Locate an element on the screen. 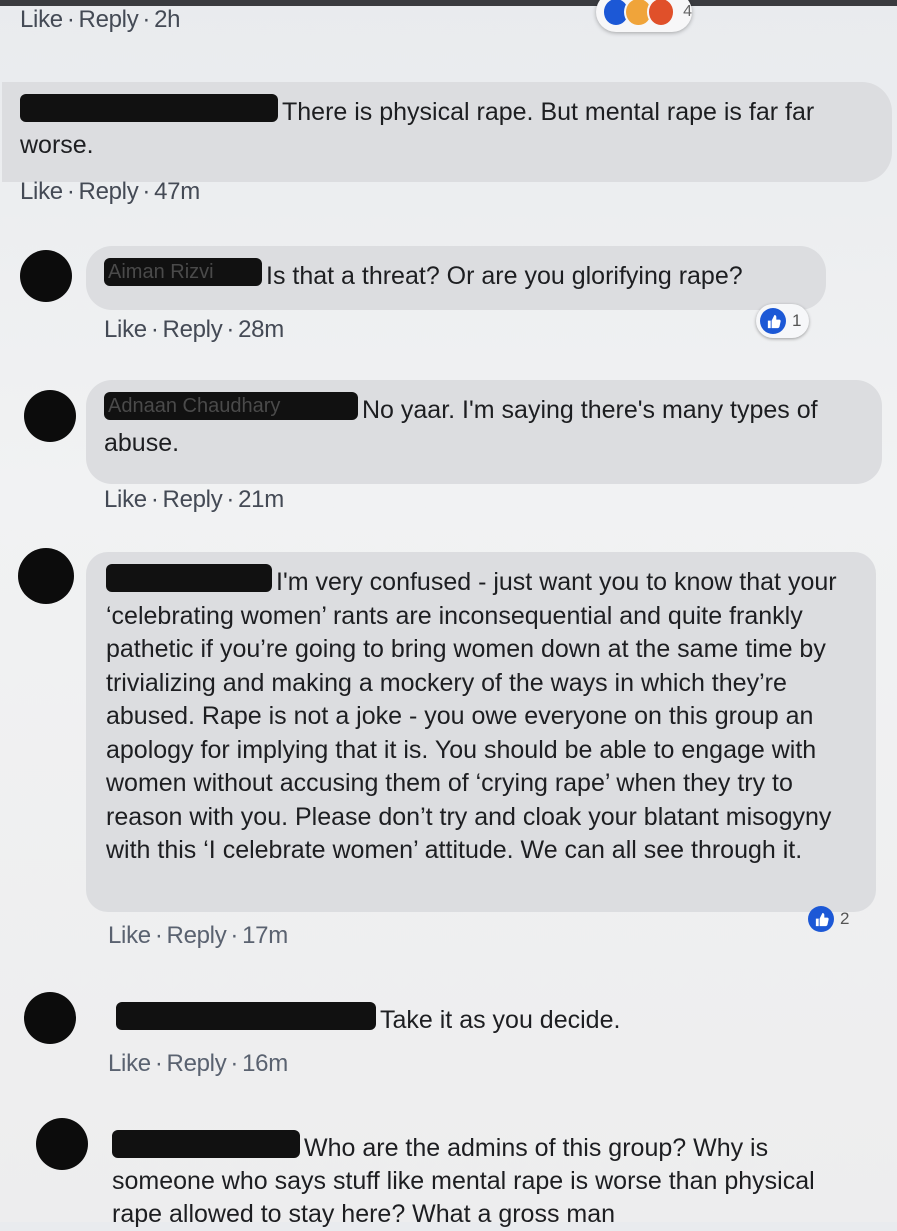  reaction-count: 4 is located at coordinates (687, 11).